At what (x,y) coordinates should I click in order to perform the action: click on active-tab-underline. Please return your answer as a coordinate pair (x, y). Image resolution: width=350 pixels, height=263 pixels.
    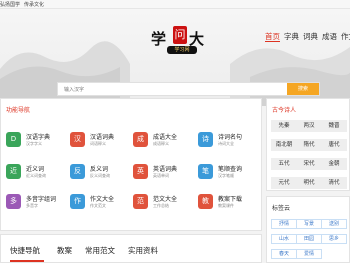
    Looking at the image, I should click on (27, 261).